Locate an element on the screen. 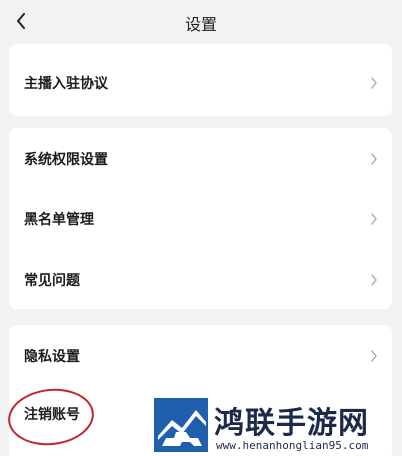 Image resolution: width=402 pixels, height=456 pixels. settings-item-label: 黑名单管理 is located at coordinates (59, 220).